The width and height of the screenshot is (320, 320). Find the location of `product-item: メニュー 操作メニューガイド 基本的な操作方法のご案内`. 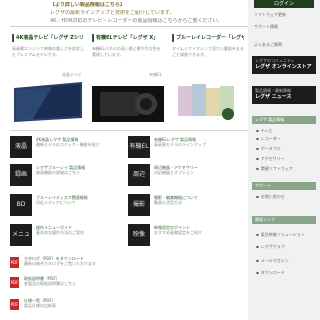

product-item: メニュー 操作メニューガイド 基本的な操作方法のご案内 is located at coordinates (66, 241).